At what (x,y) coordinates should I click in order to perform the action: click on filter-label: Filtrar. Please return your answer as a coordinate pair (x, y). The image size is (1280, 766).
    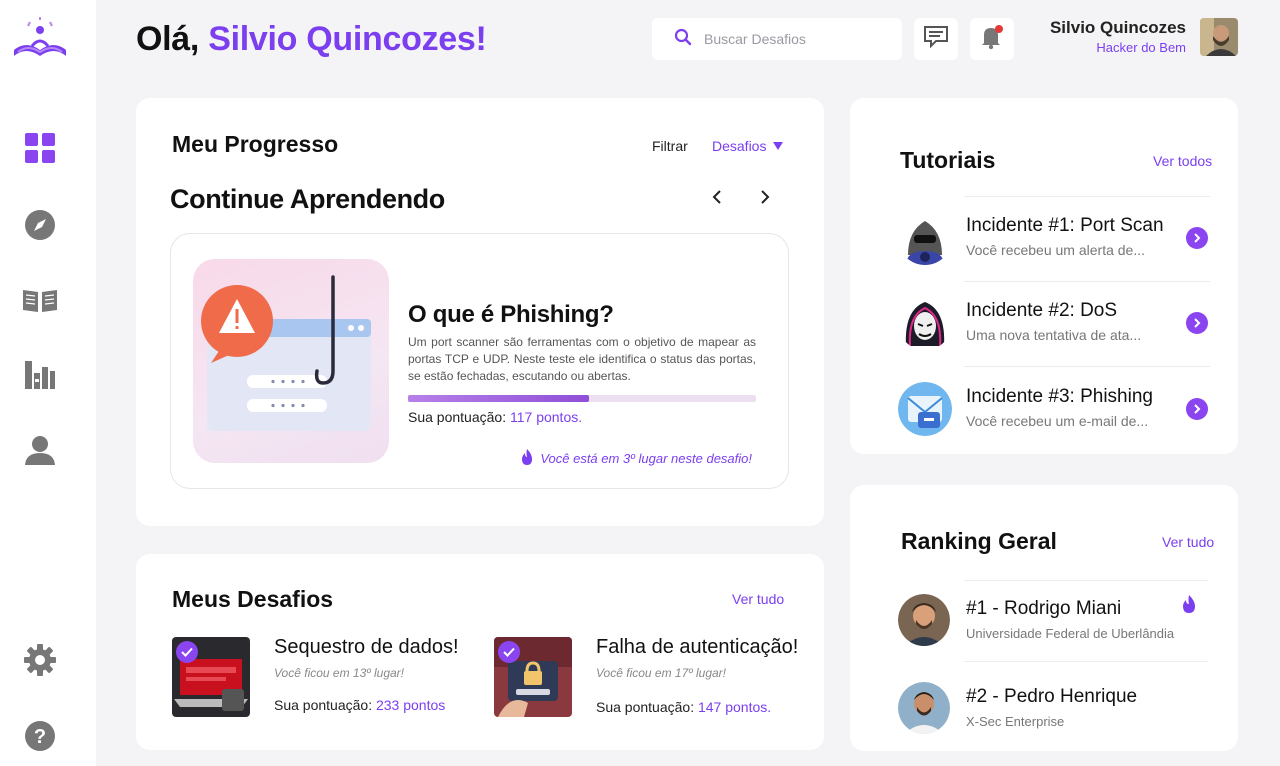
    Looking at the image, I should click on (670, 146).